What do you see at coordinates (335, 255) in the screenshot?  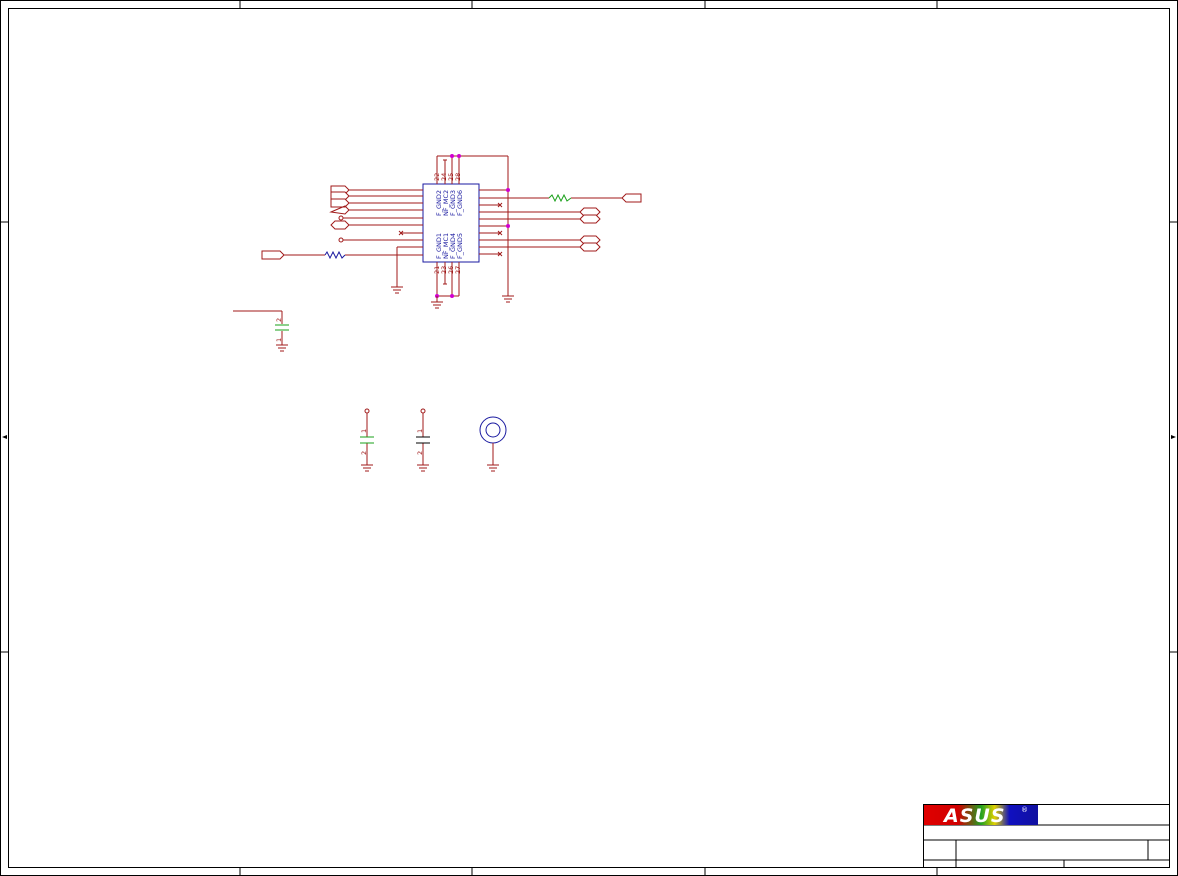 I see `resistor-left` at bounding box center [335, 255].